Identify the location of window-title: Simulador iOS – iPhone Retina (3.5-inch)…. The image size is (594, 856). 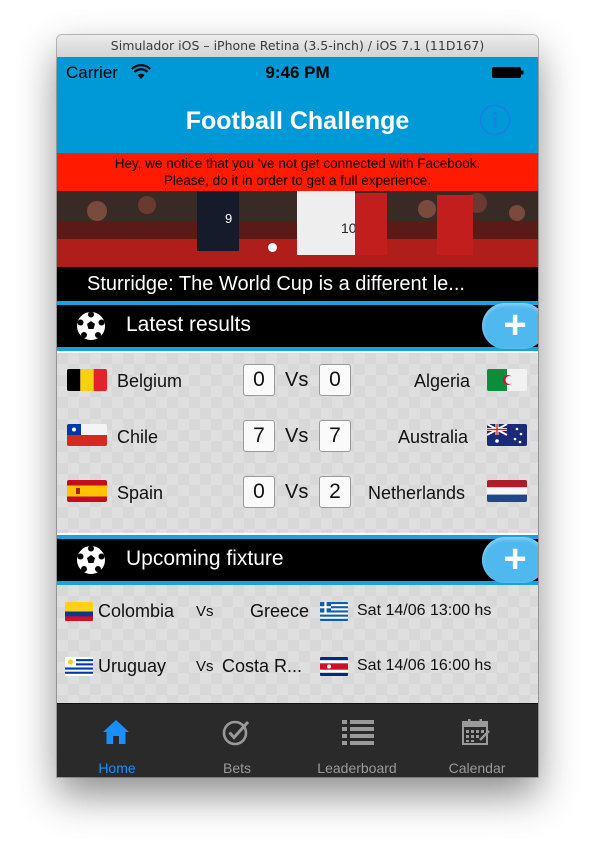
(297, 46).